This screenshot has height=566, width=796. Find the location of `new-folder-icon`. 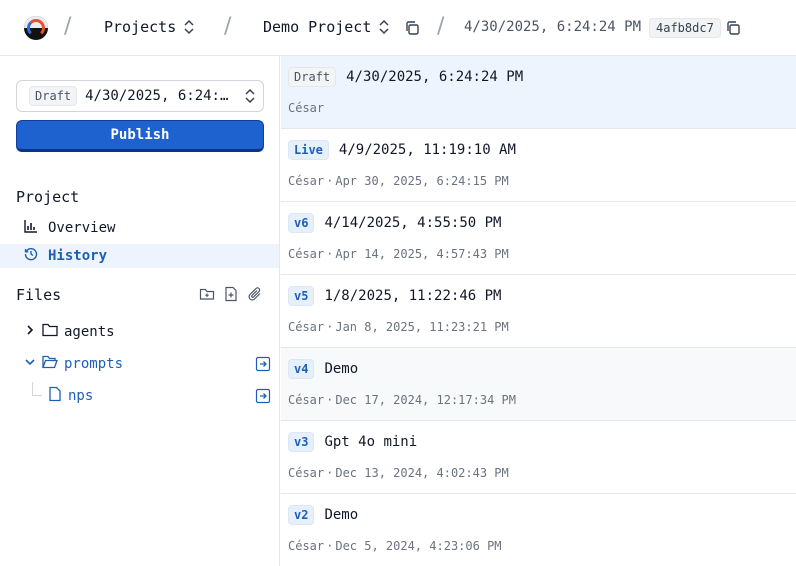

new-folder-icon is located at coordinates (207, 294).